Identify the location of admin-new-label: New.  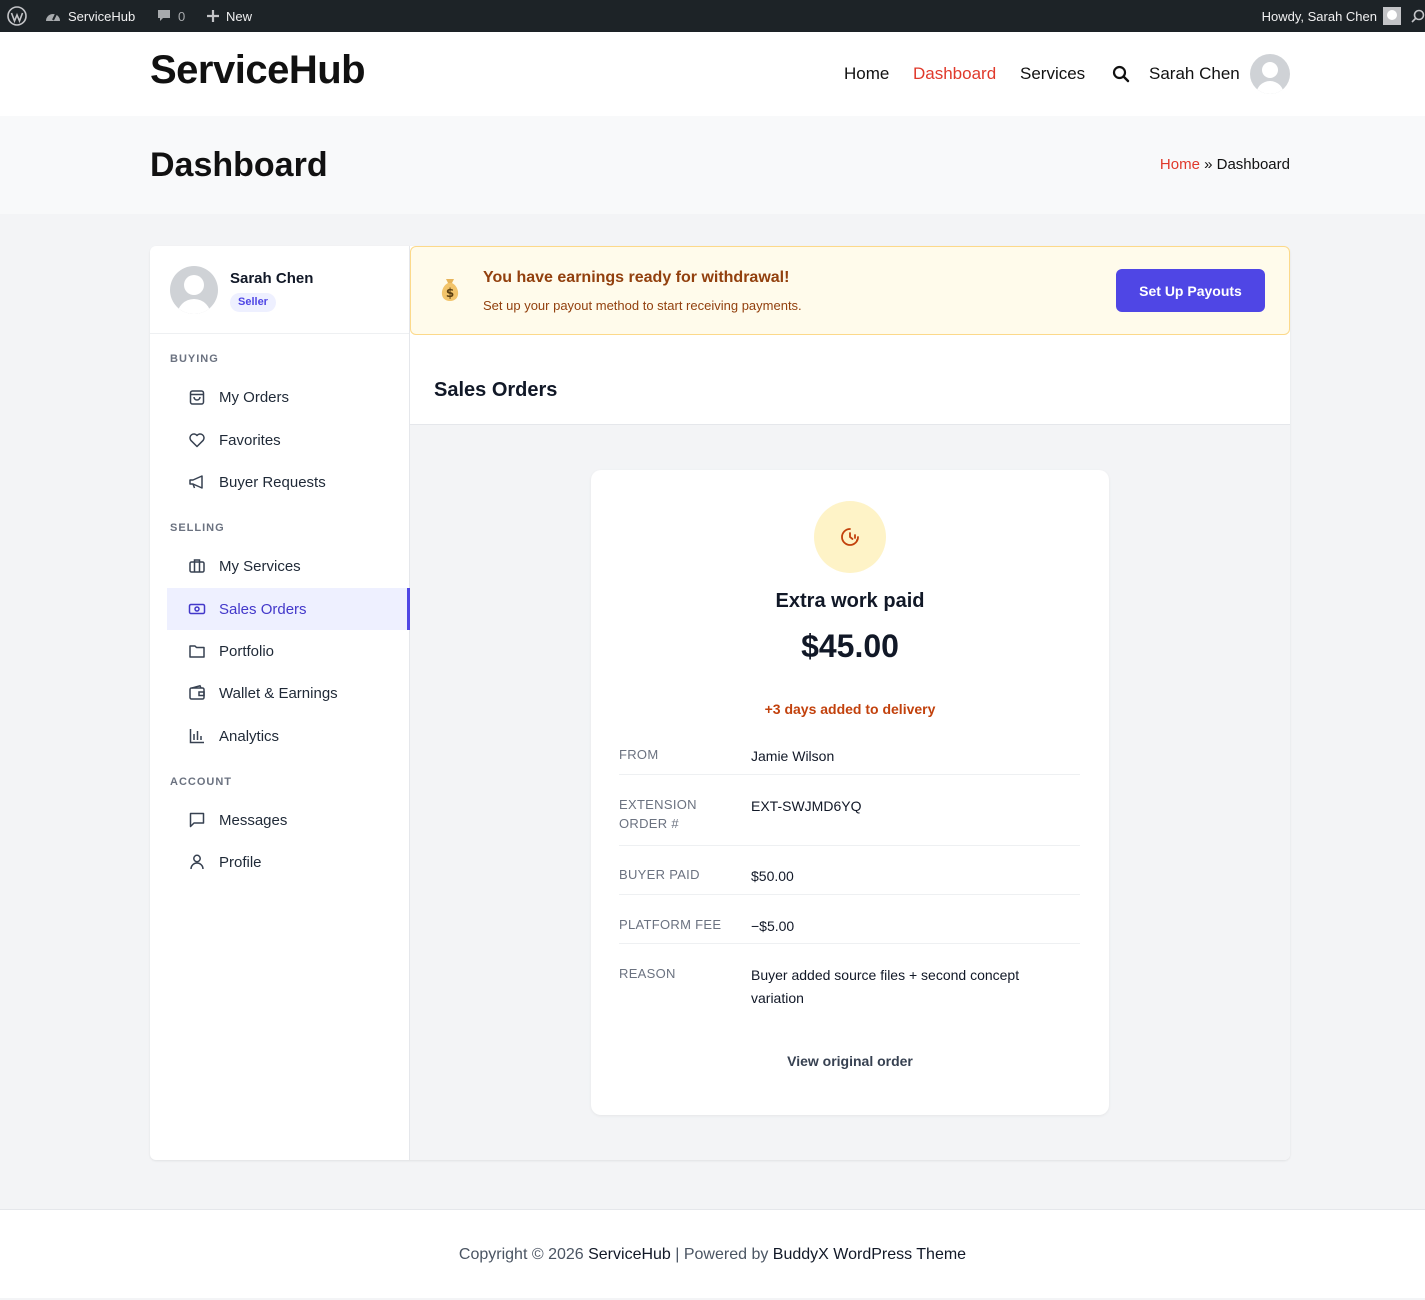
(239, 16).